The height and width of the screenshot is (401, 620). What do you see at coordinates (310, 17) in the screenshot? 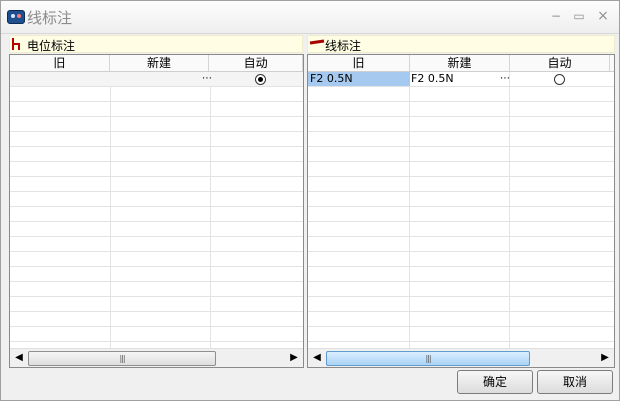
I see `title-bar: 线标注 − ▭ ×` at bounding box center [310, 17].